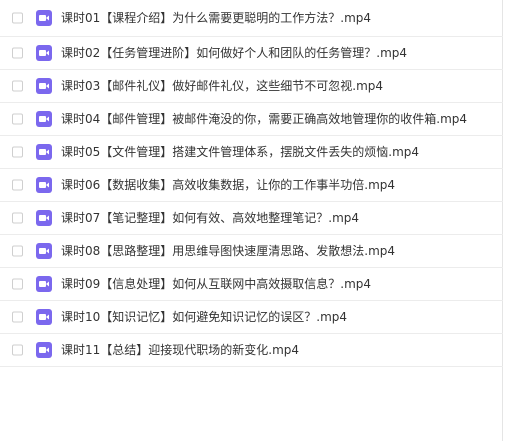 The image size is (505, 441). I want to click on file-name: 课时07【笔记整理】如何有效、高效地整理笔记？.mp4, so click(210, 218).